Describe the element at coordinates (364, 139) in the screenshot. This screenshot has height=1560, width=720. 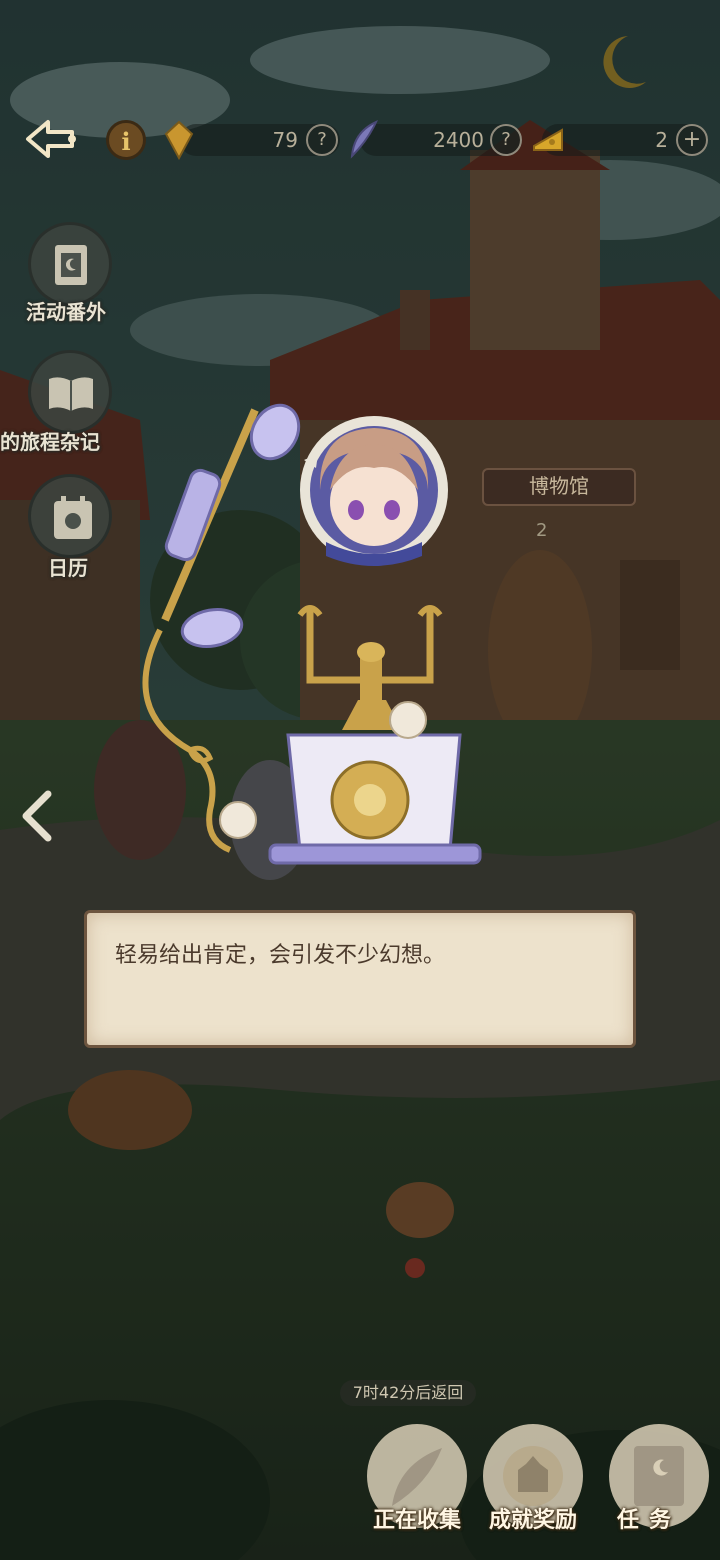
I see `feather-icon` at that location.